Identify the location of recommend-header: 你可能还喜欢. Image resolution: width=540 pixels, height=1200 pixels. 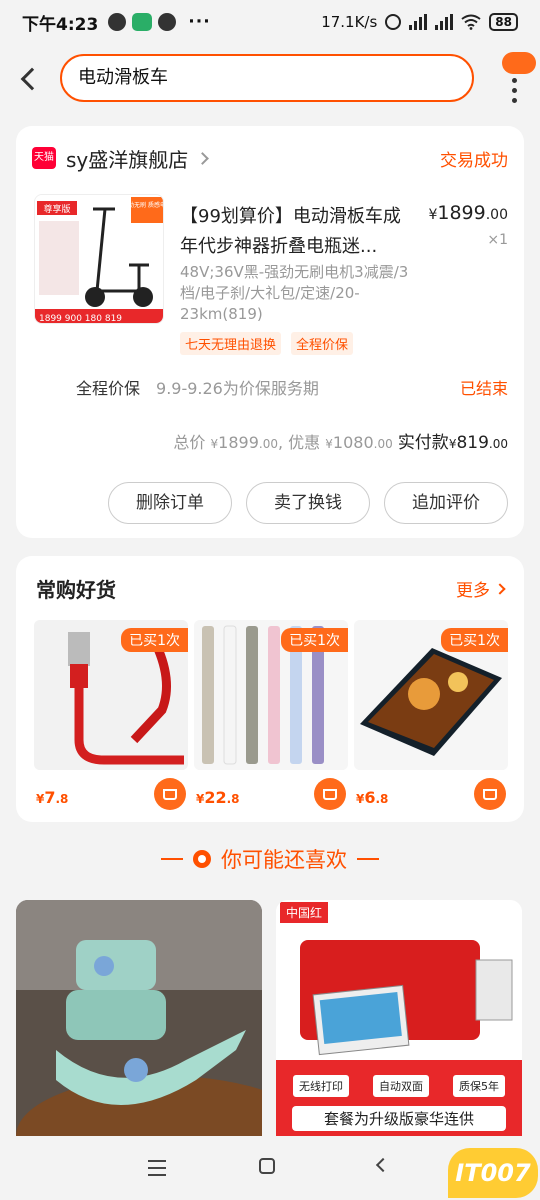
(270, 859).